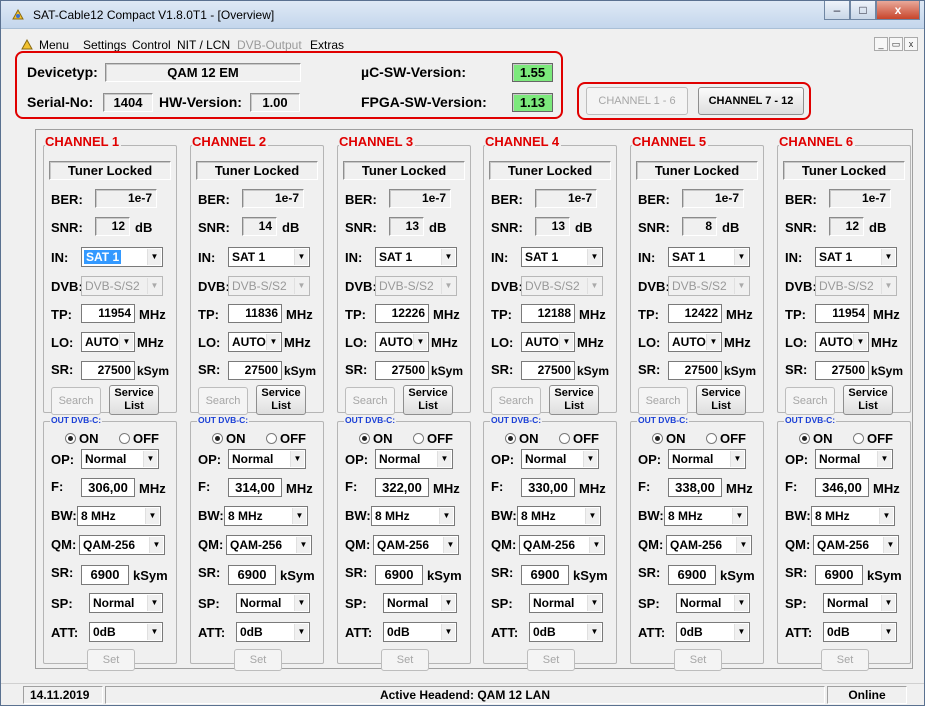  I want to click on frequency-input: 346,00, so click(842, 487).